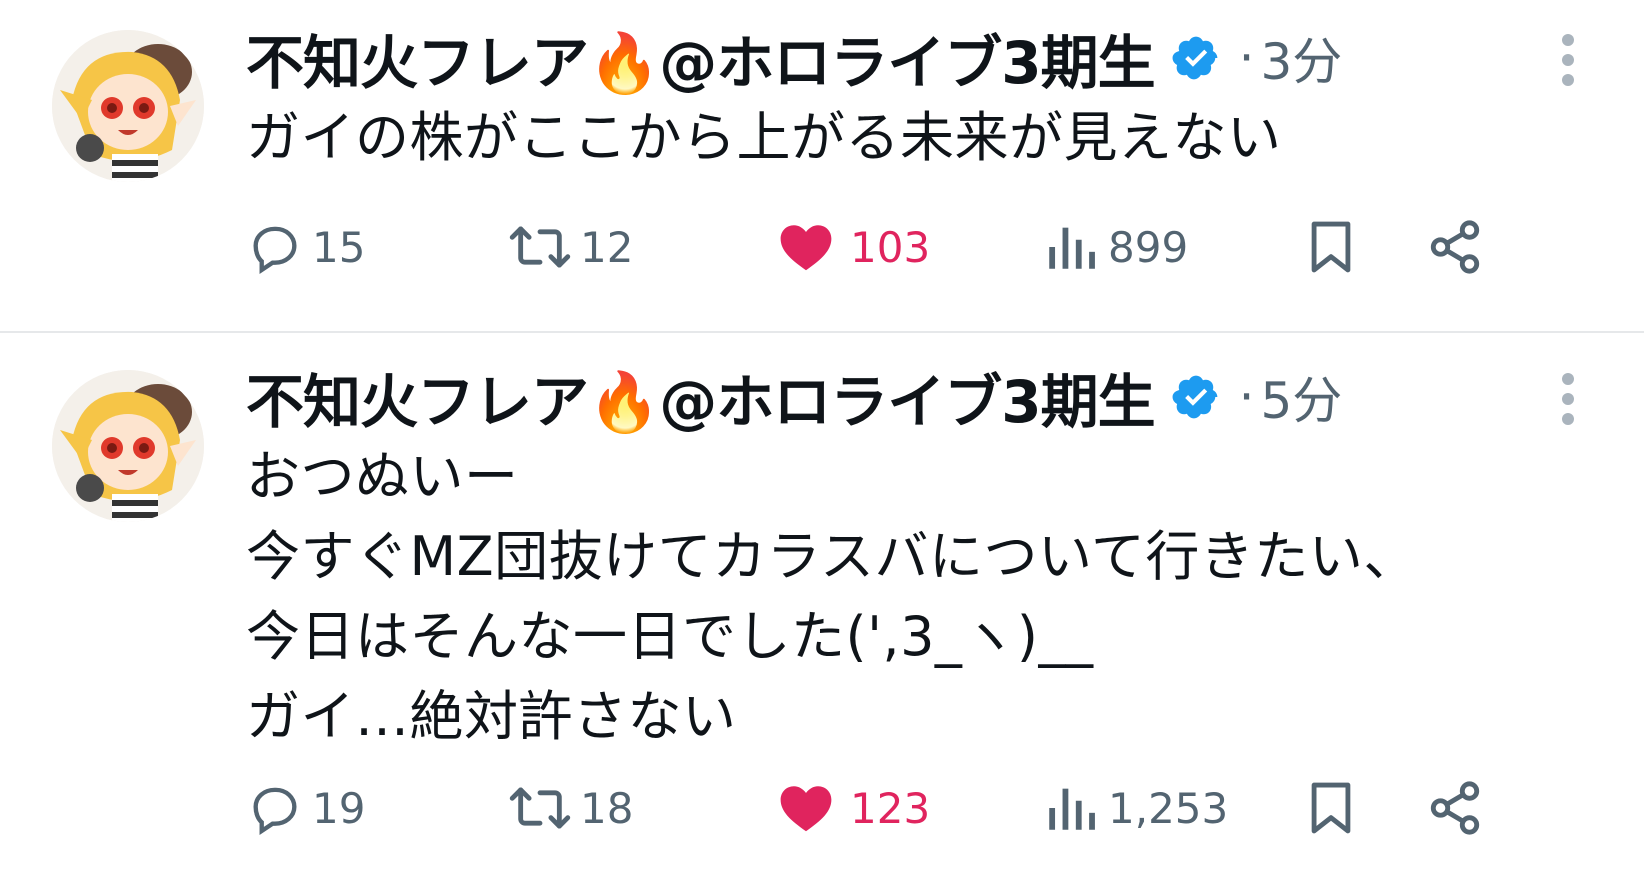 This screenshot has height=896, width=1644. Describe the element at coordinates (1301, 397) in the screenshot. I see `timestamp: 5分` at that location.